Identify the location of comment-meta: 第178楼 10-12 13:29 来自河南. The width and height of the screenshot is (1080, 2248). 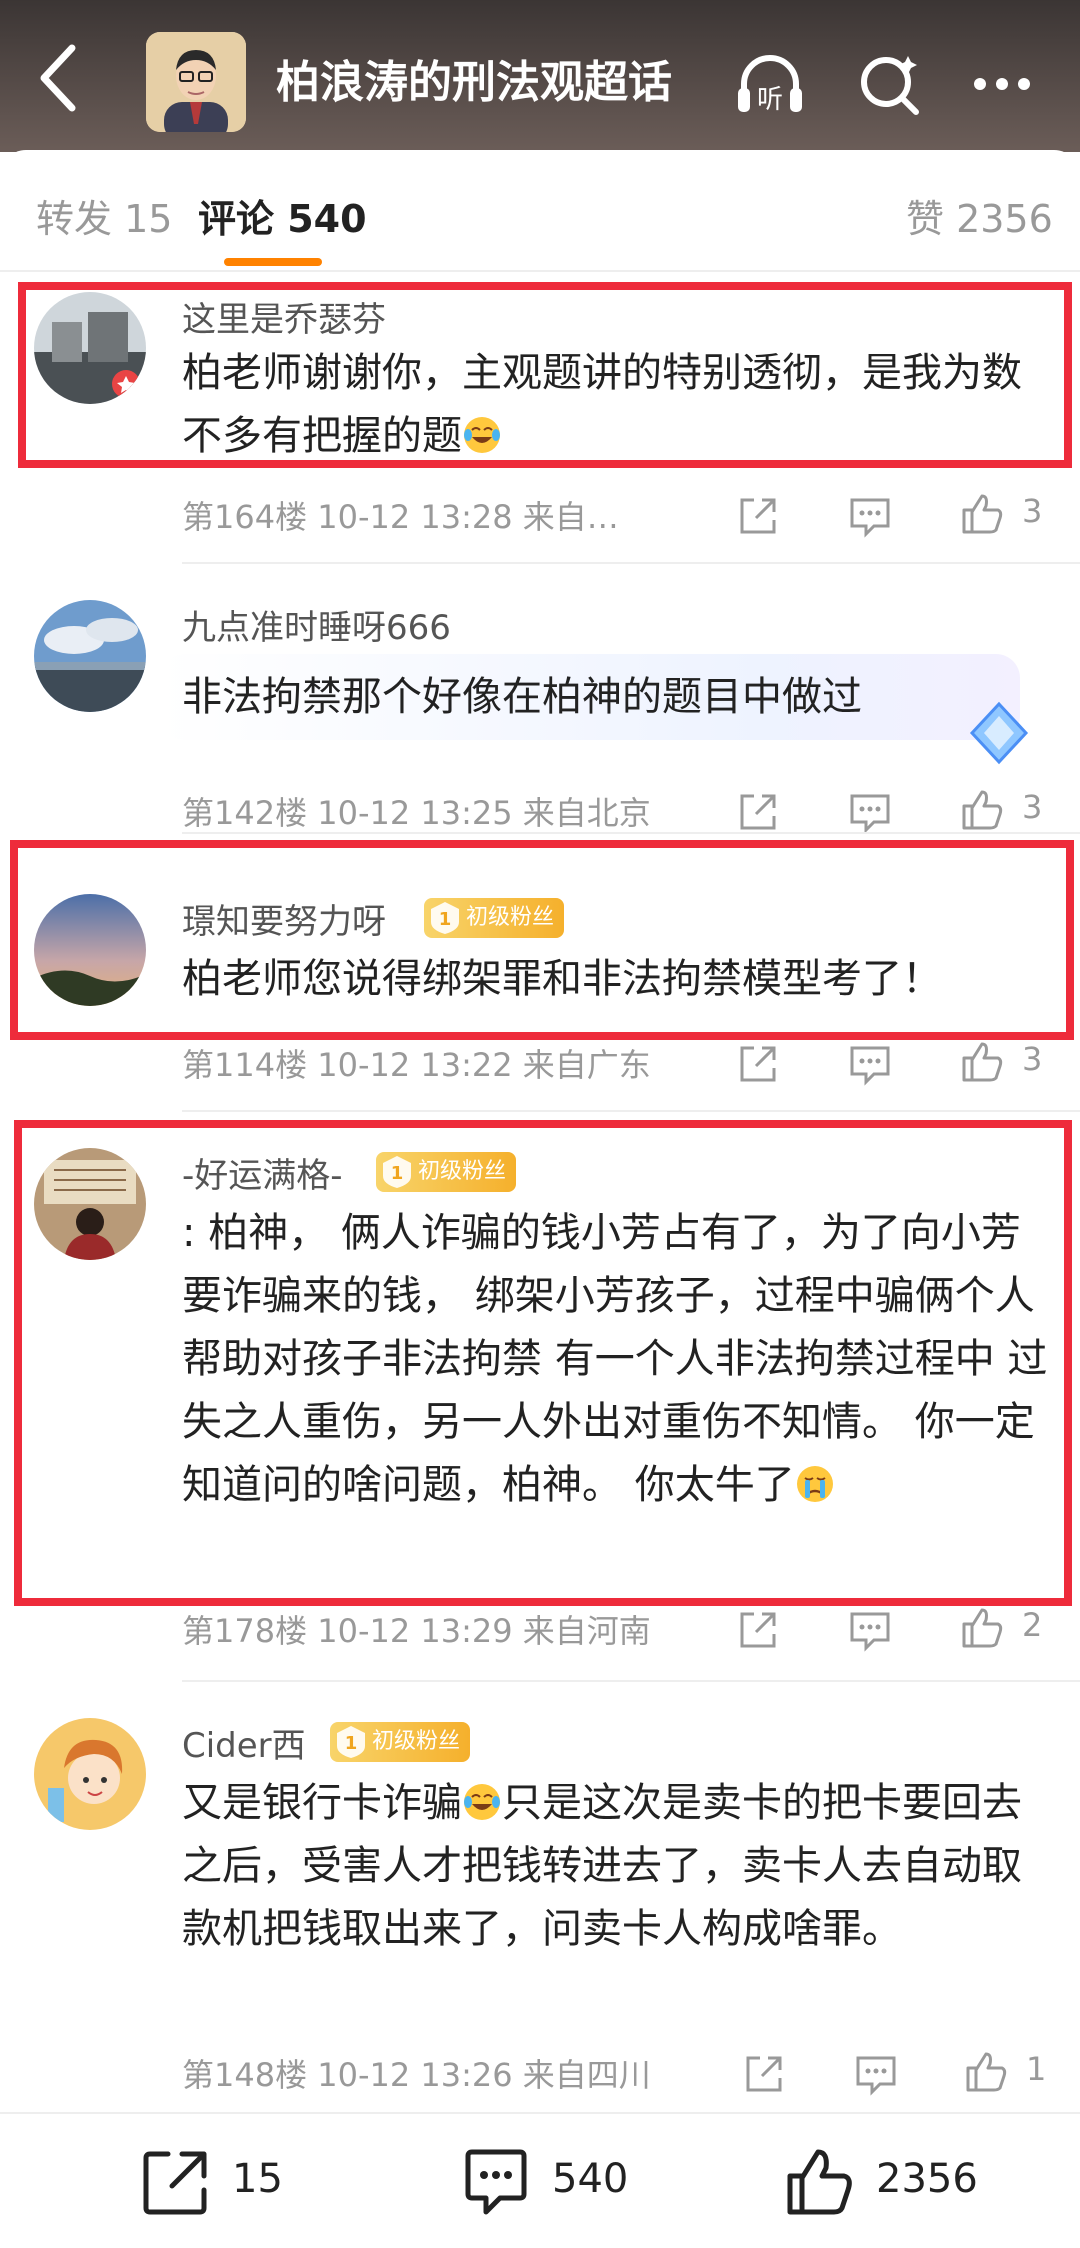
(416, 1631).